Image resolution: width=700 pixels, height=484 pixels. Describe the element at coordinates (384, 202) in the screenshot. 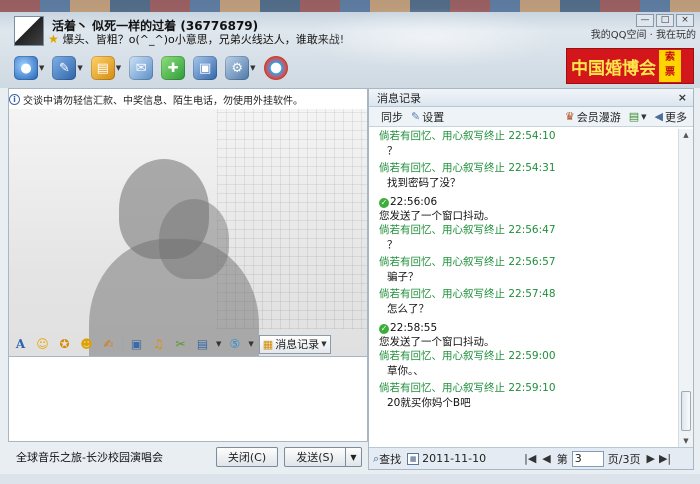

I see `check-icon: ✓` at that location.